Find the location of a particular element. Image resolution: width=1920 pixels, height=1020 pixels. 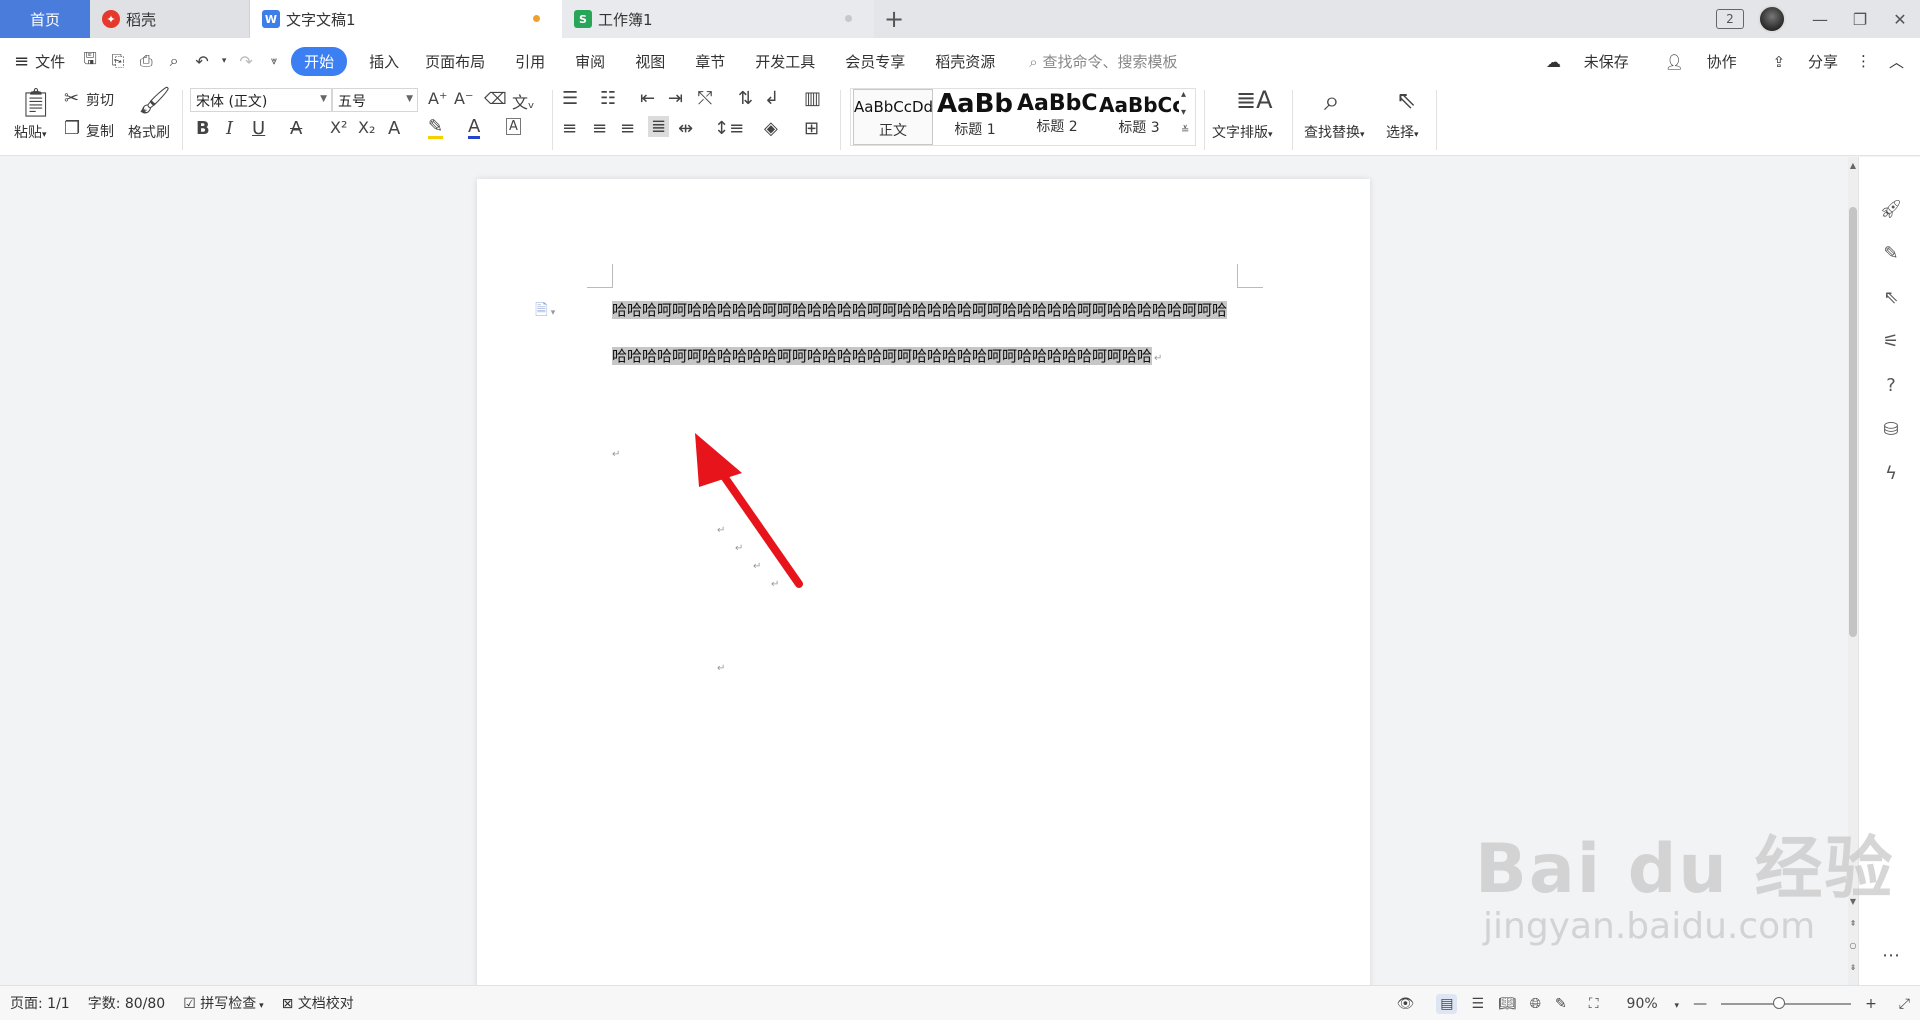

tab-membership: 会员专享 is located at coordinates (875, 61).